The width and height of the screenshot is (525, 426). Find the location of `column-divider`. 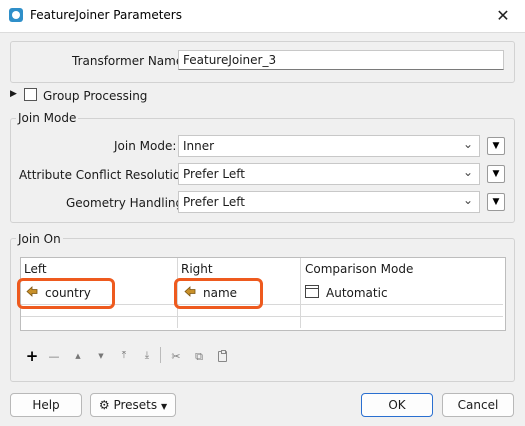

column-divider is located at coordinates (300, 293).